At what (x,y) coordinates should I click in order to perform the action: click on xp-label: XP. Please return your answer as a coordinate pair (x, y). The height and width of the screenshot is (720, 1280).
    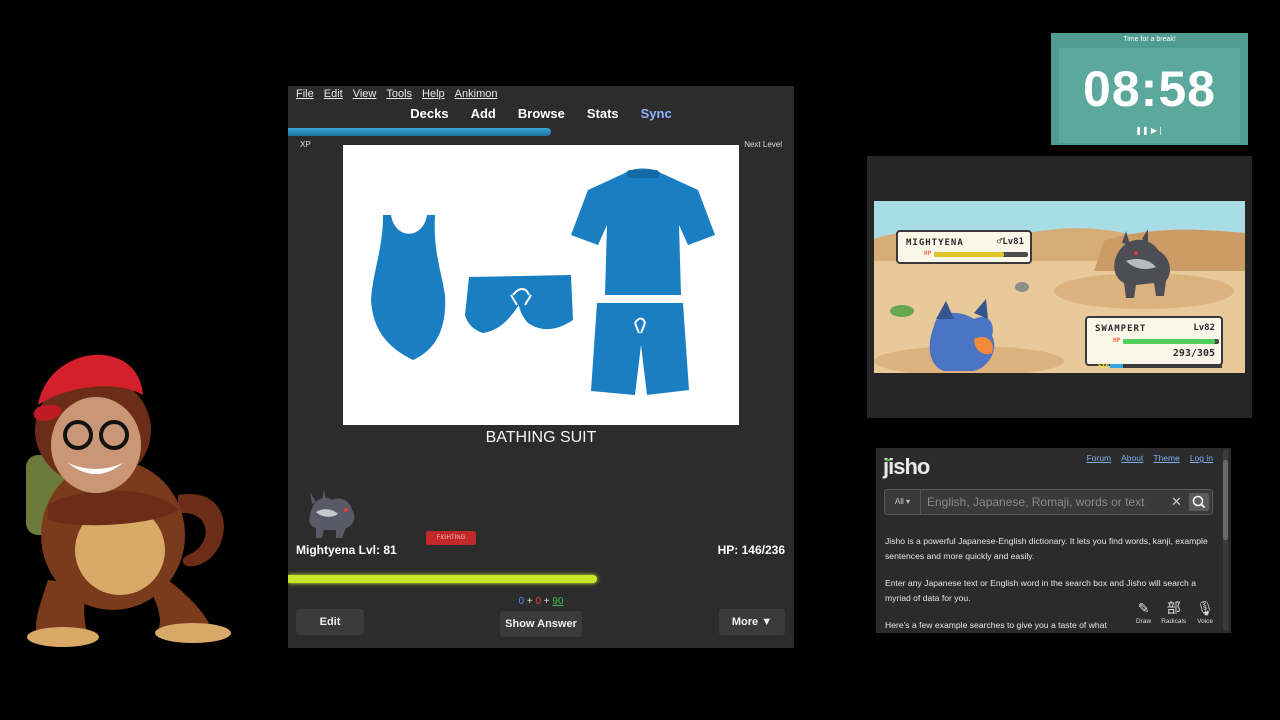
    Looking at the image, I should click on (305, 144).